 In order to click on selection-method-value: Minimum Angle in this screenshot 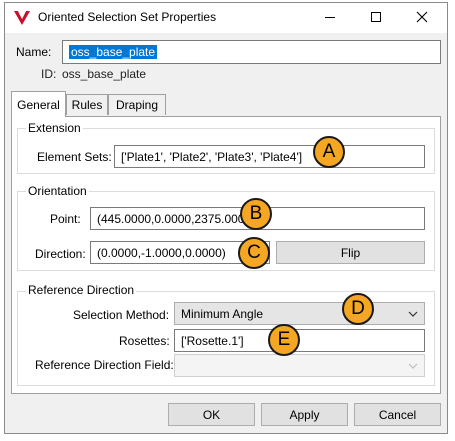, I will do `click(222, 314)`.